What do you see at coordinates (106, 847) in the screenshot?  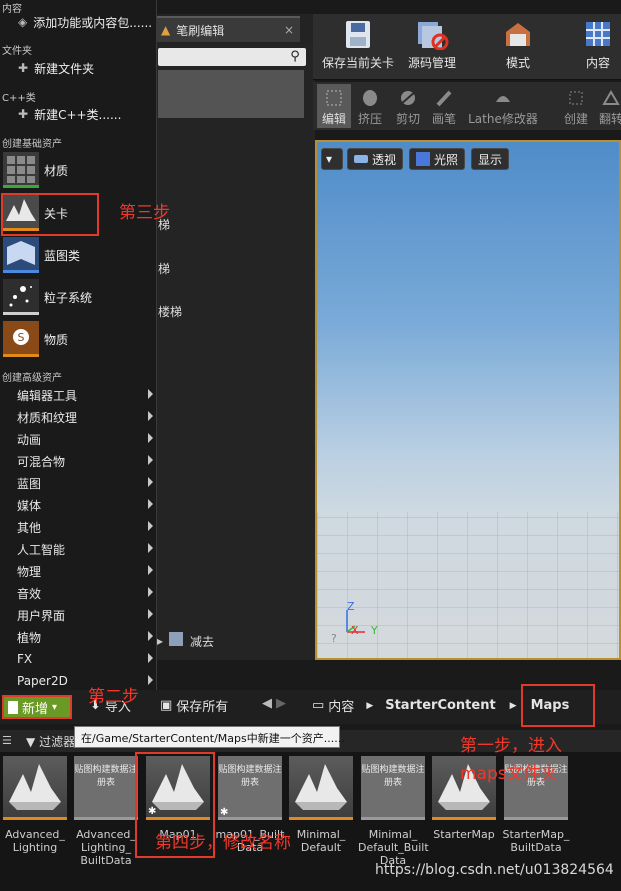 I see `asset-label: Advanced_ Lighting_ BuiltData` at bounding box center [106, 847].